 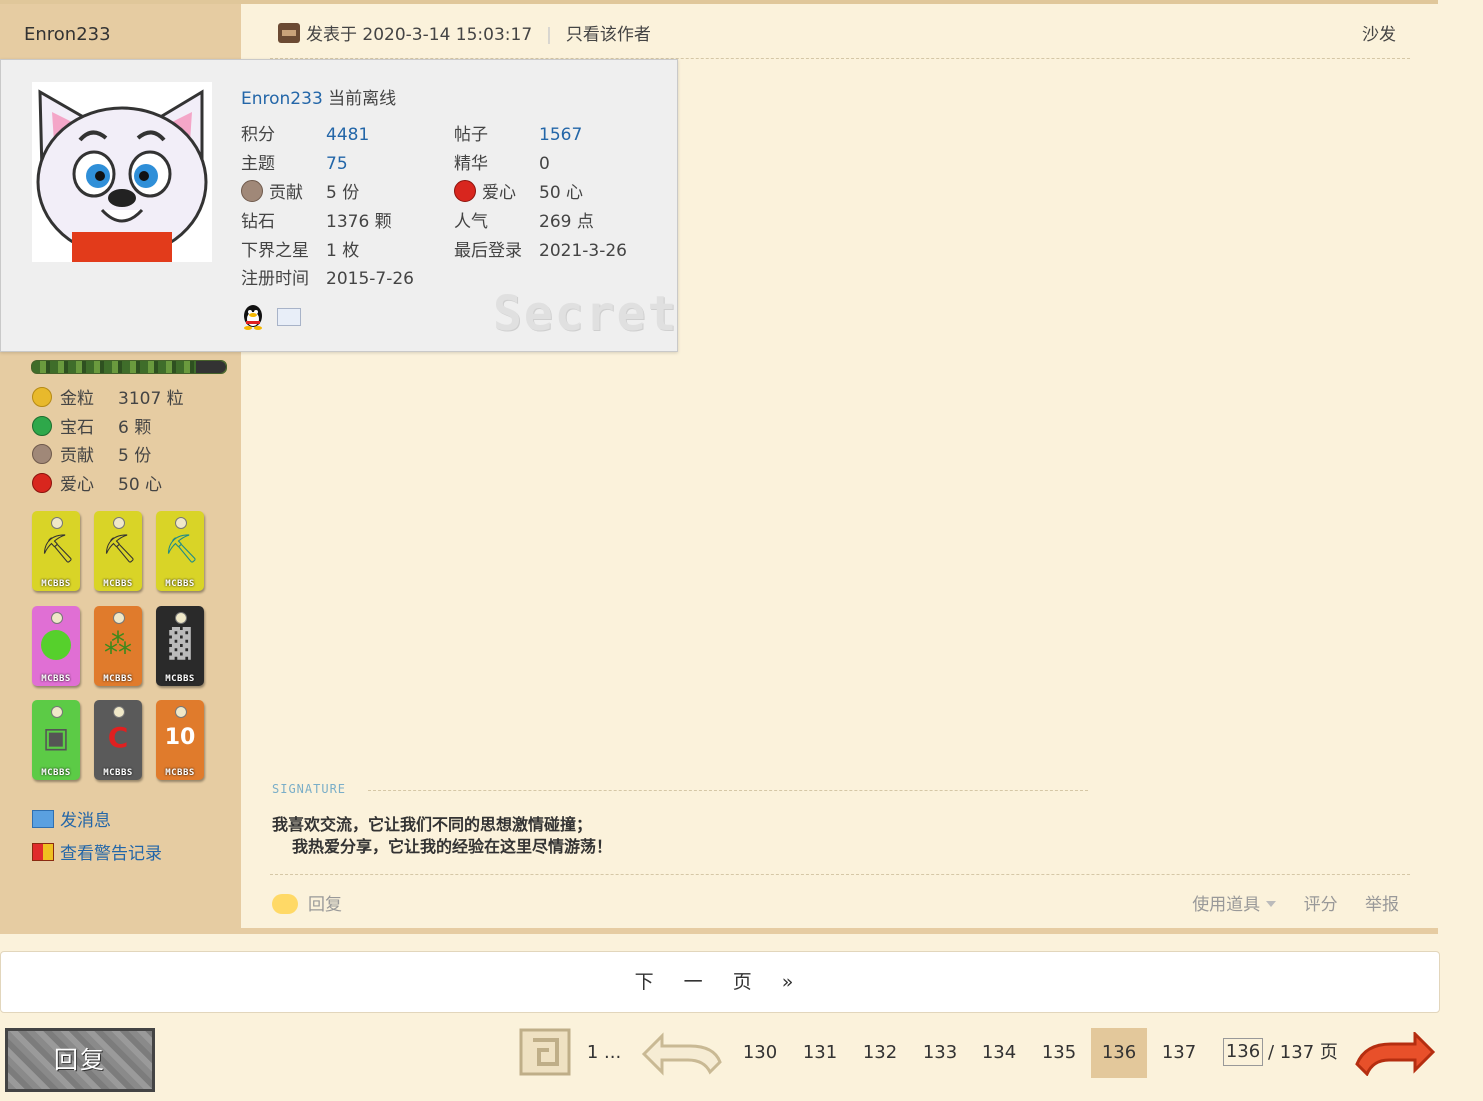 What do you see at coordinates (211, 367) in the screenshot?
I see `level-progress-remaining` at bounding box center [211, 367].